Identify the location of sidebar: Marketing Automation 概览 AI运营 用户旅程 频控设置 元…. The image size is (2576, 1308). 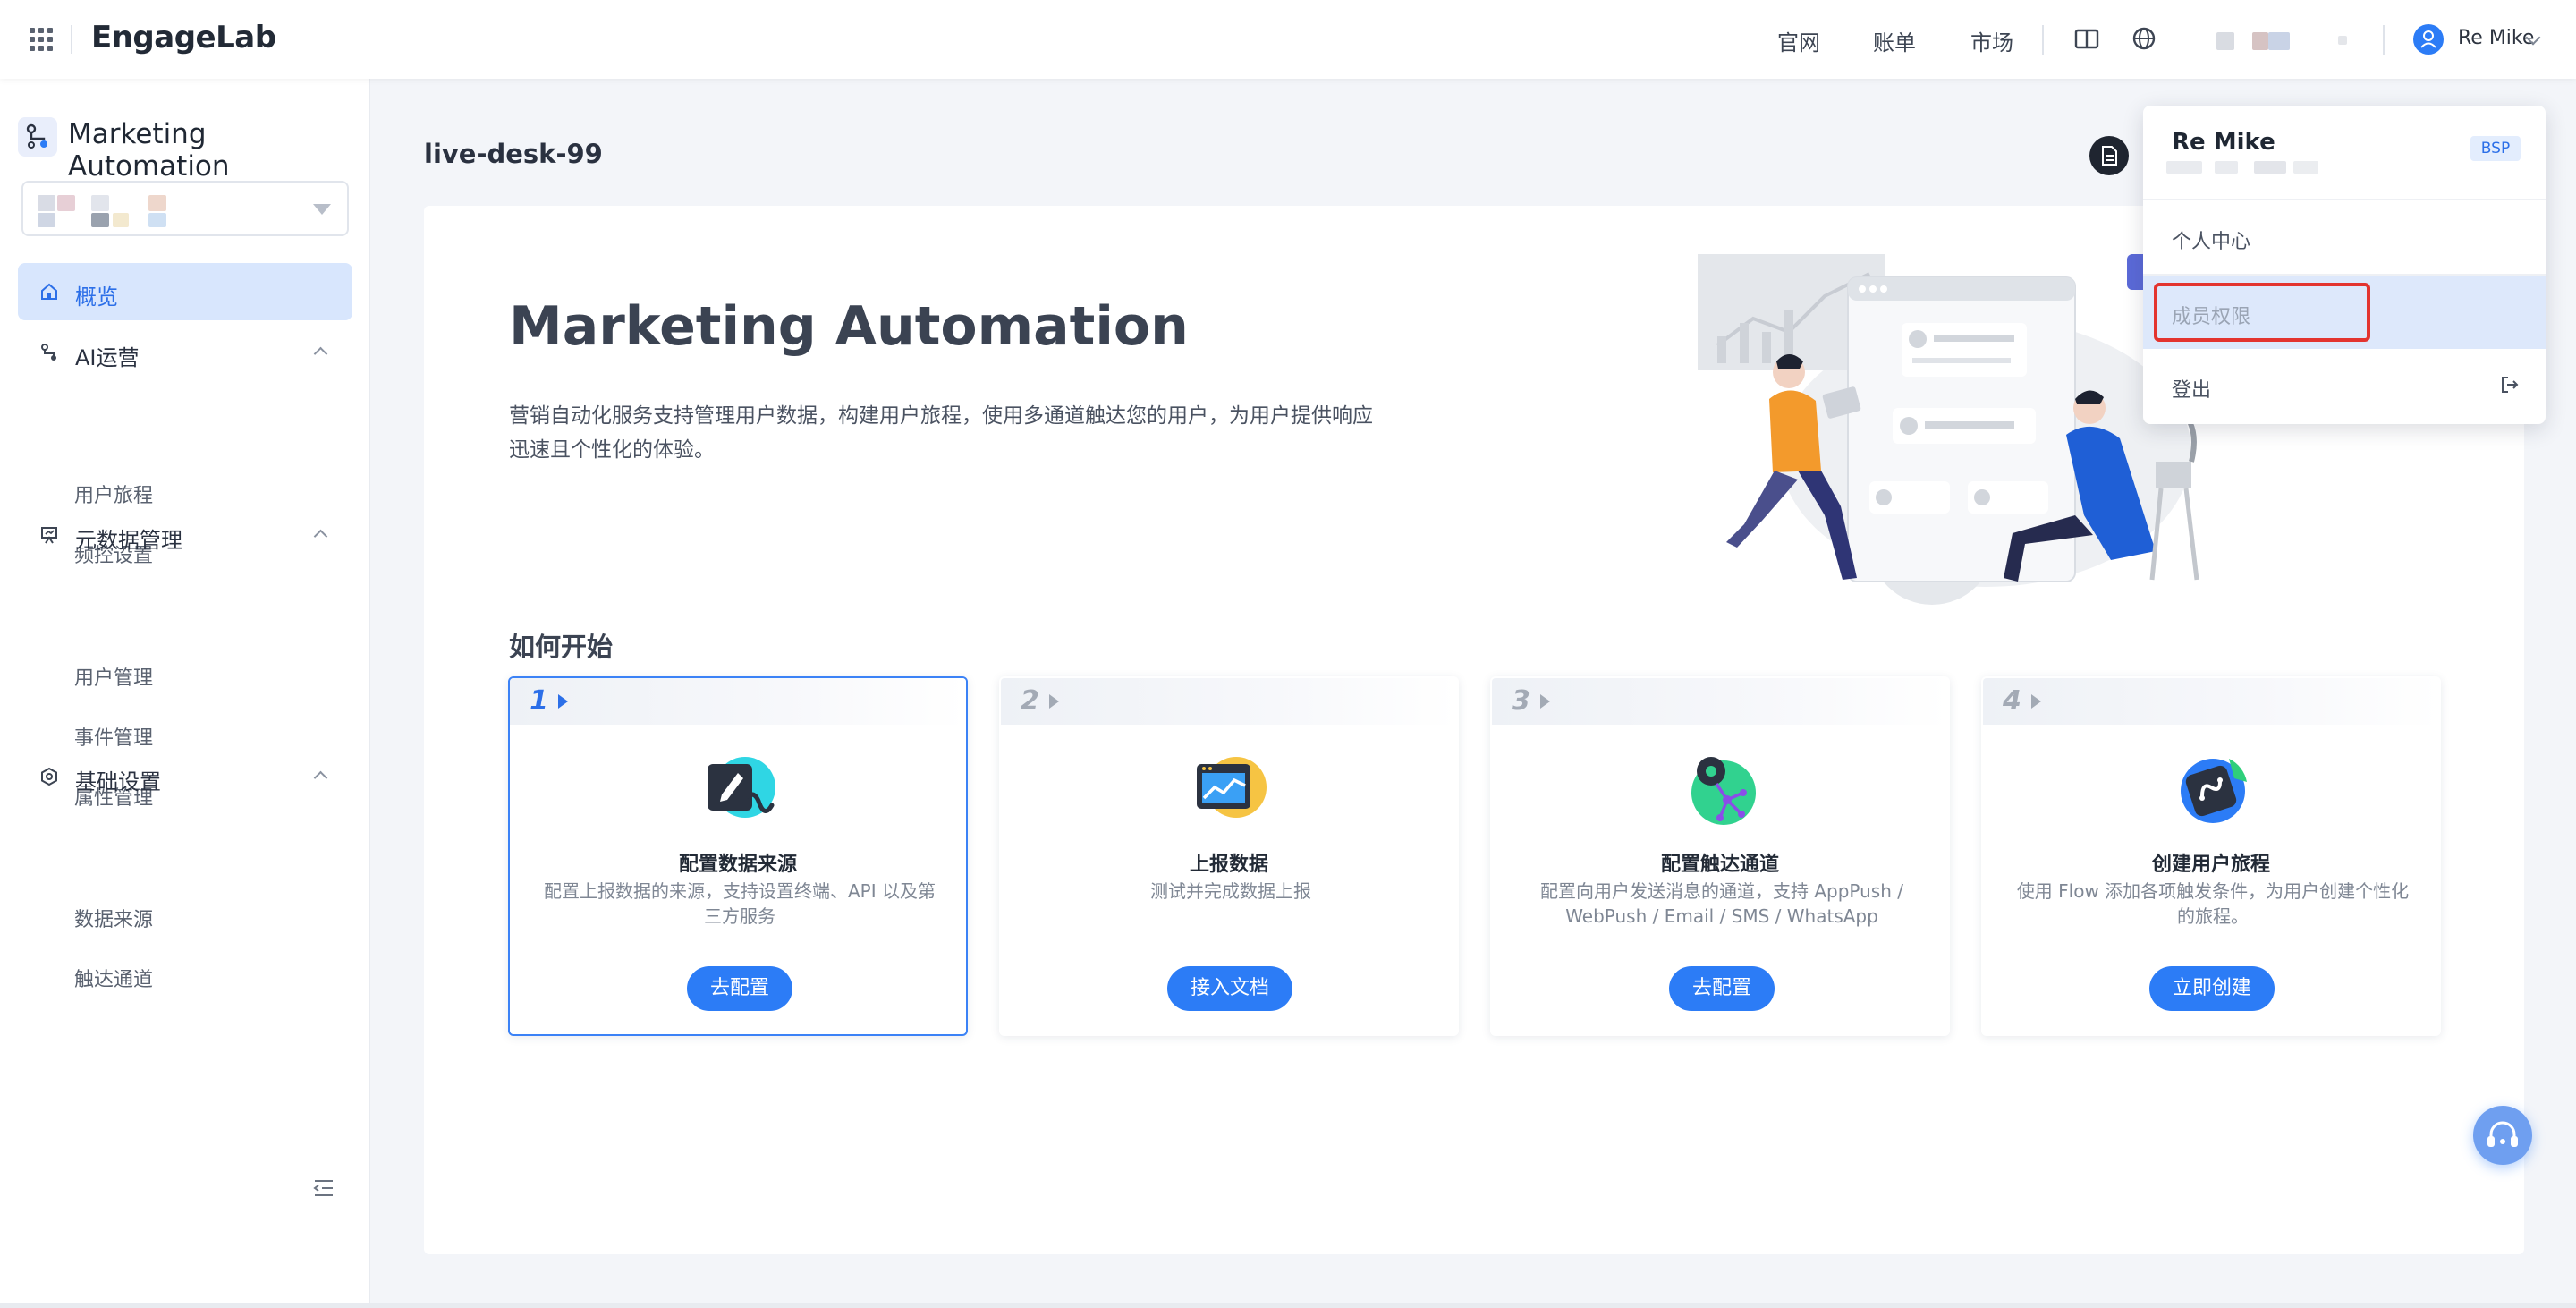
(185, 693).